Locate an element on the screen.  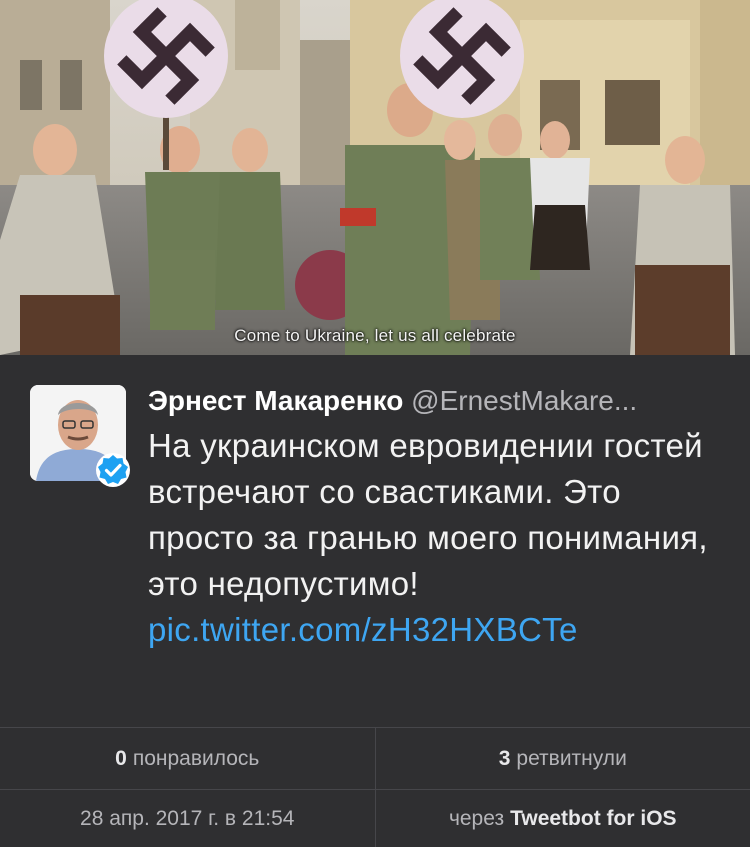
likes-count: 0 is located at coordinates (121, 758).